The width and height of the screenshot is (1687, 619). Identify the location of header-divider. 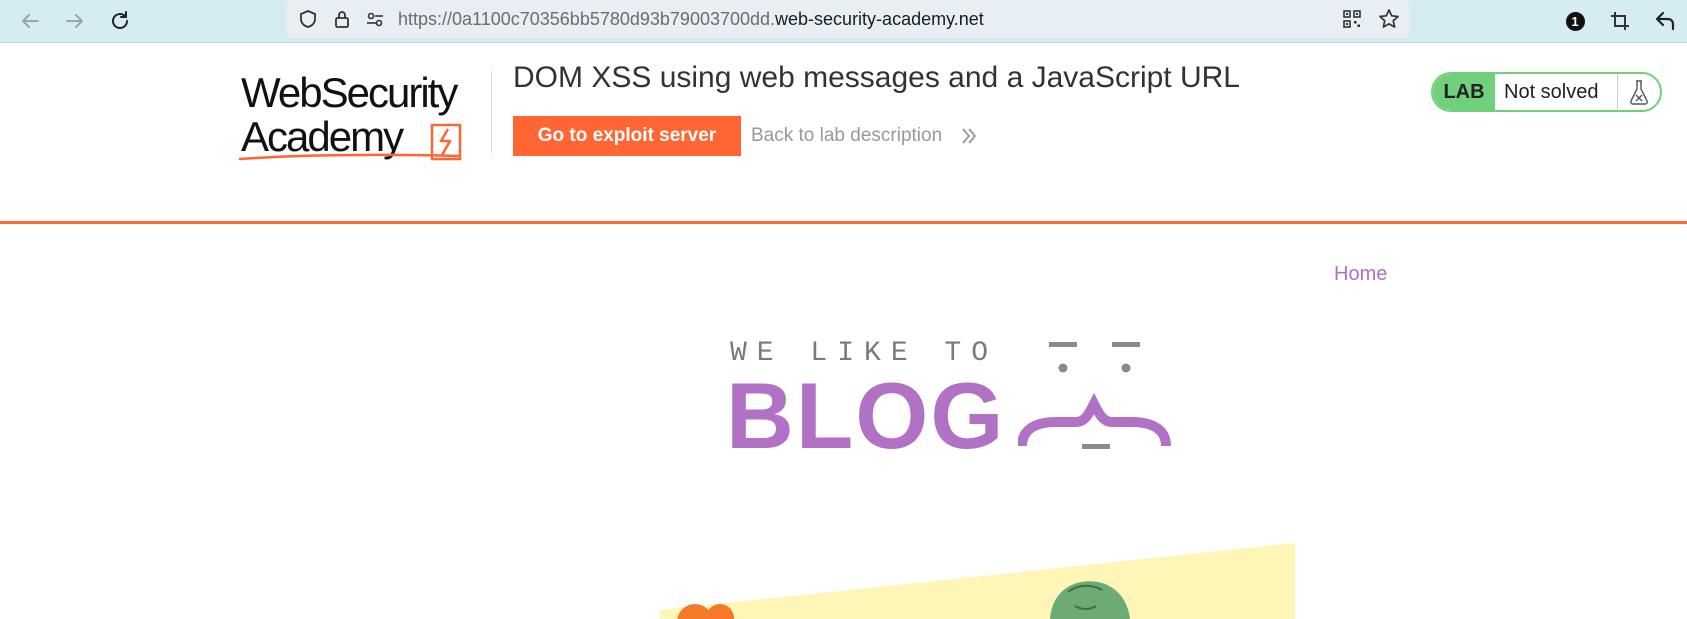
(491, 112).